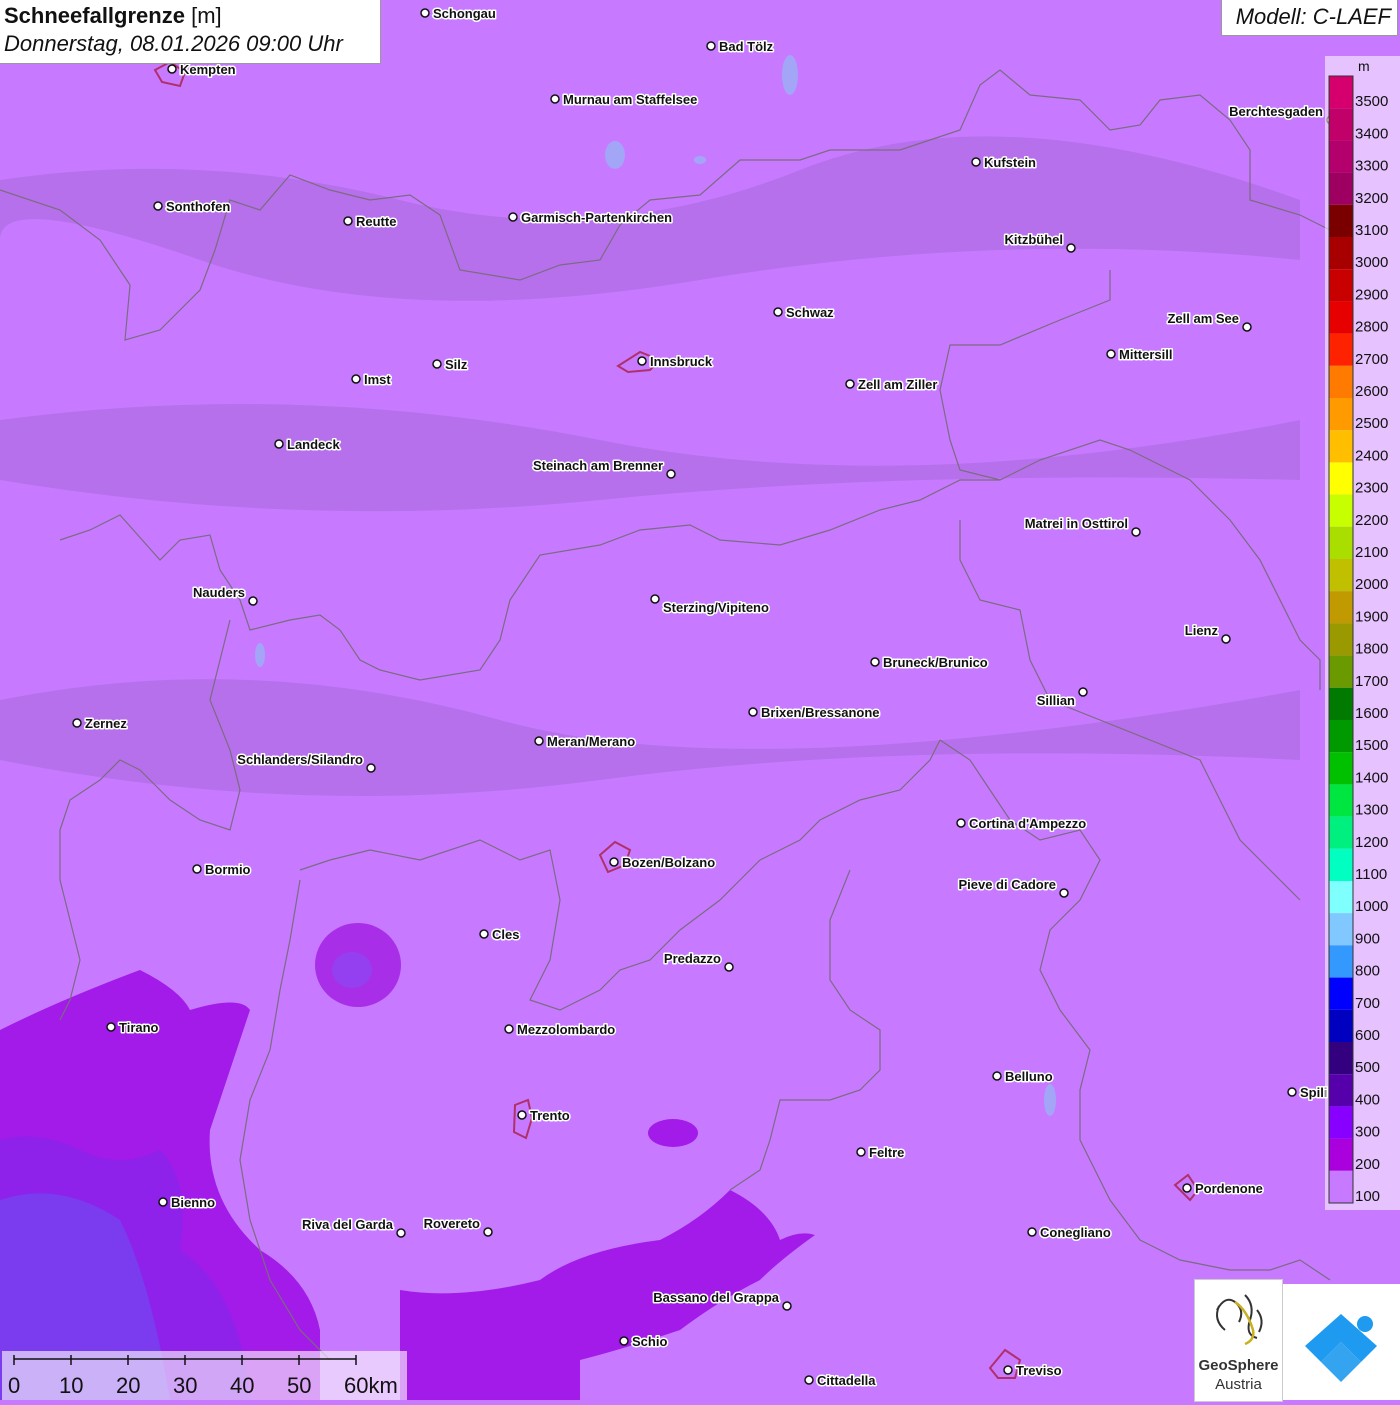  Describe the element at coordinates (935, 662) in the screenshot. I see `city-label: Bruneck/Brunico` at that location.